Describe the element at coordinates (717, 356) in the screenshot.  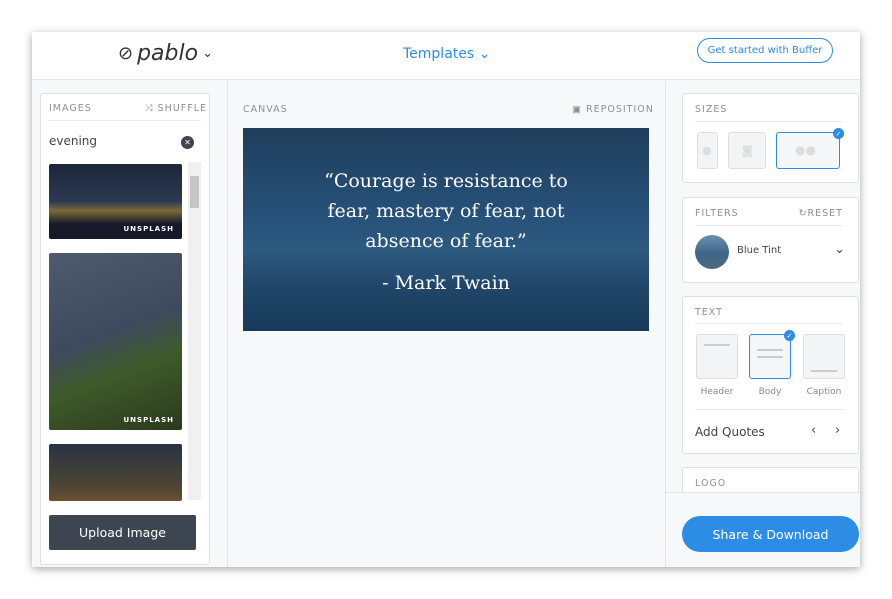
I see `text-style-header` at that location.